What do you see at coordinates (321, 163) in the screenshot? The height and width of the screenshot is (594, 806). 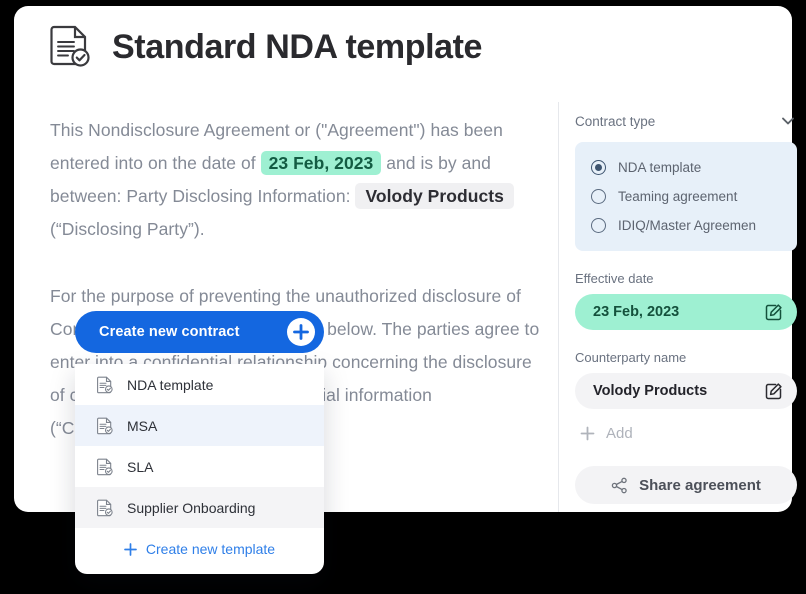 I see `inline-effective-date-pill: 23 Feb, 2023` at bounding box center [321, 163].